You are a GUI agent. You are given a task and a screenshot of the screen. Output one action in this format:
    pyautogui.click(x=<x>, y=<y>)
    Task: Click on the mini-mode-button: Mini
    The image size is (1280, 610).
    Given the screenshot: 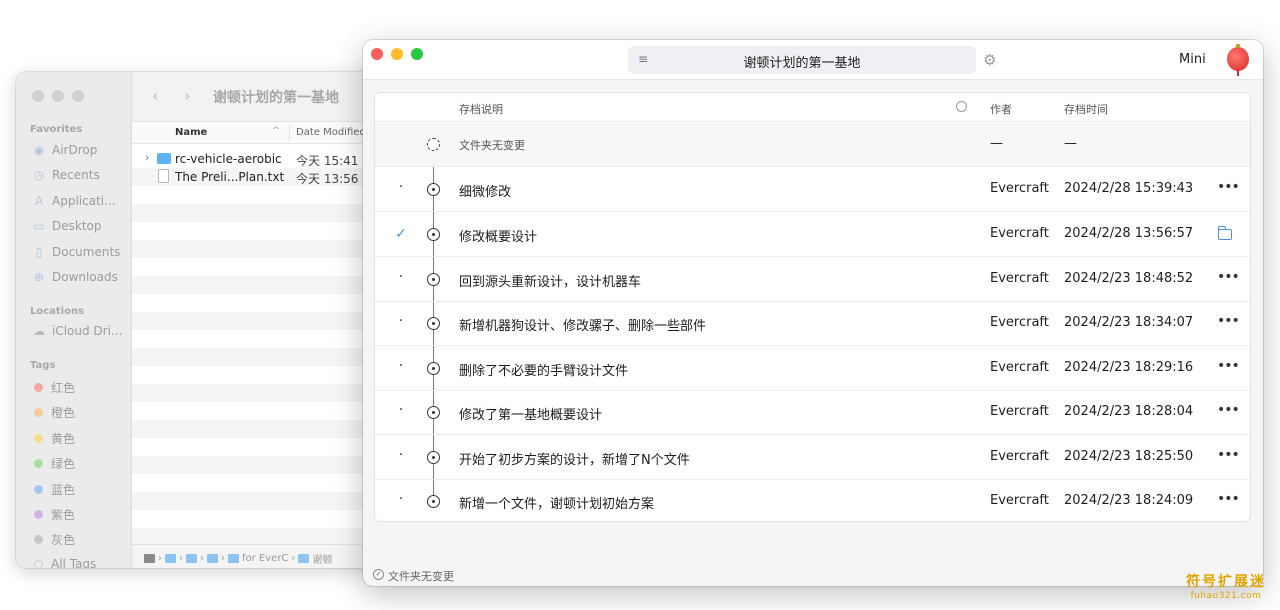 What is the action you would take?
    pyautogui.click(x=1192, y=59)
    